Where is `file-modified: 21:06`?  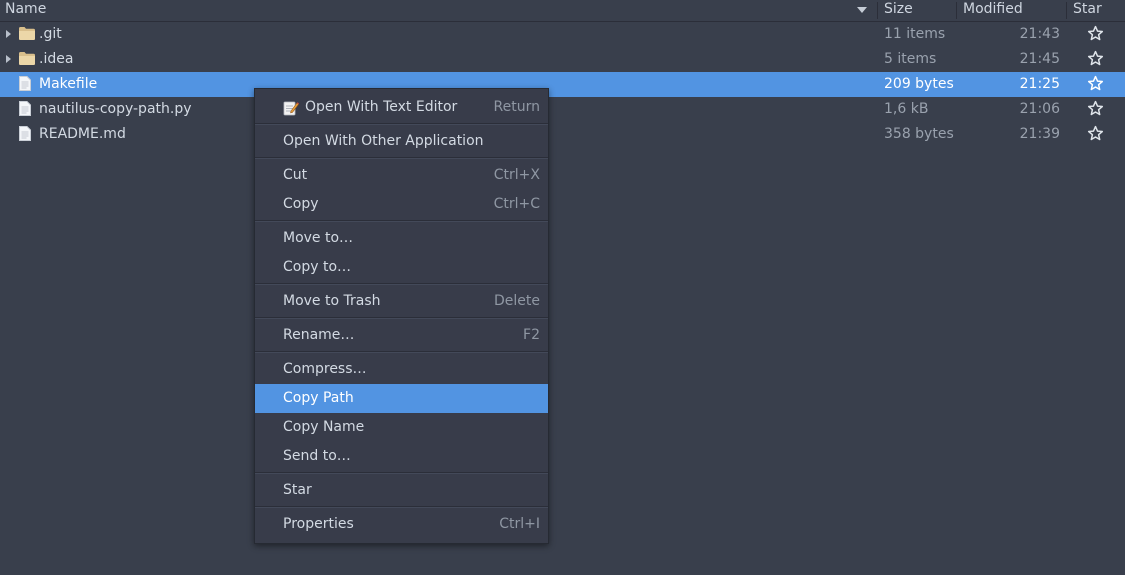
file-modified: 21:06 is located at coordinates (1039, 109).